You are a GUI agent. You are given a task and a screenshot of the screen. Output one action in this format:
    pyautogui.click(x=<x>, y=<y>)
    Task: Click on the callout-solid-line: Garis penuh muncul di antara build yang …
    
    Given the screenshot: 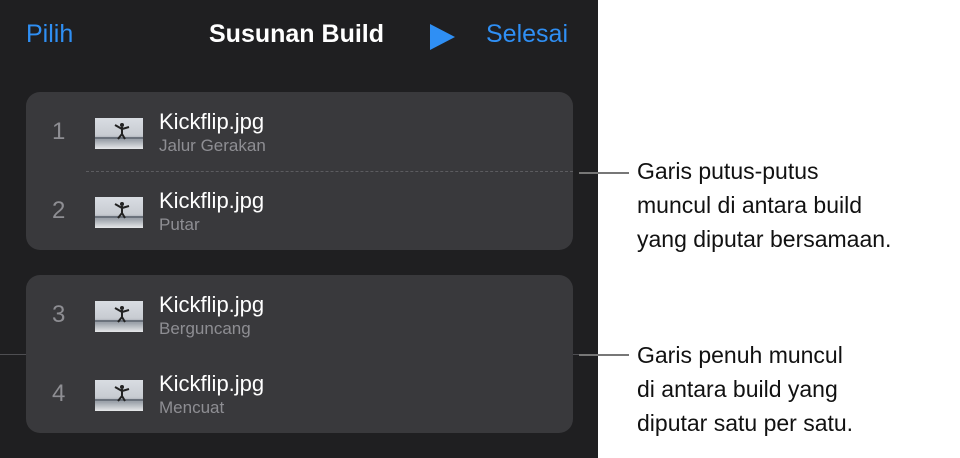 What is the action you would take?
    pyautogui.click(x=745, y=389)
    